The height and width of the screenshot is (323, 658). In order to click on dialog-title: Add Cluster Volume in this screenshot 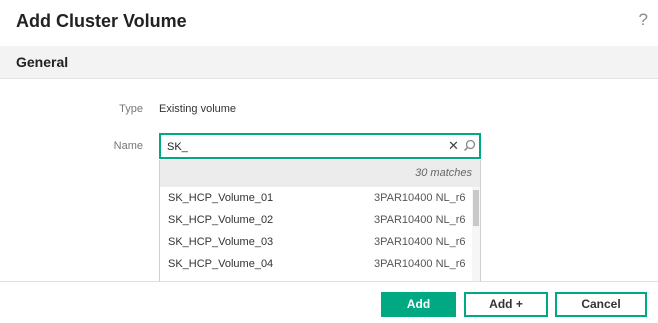, I will do `click(101, 21)`.